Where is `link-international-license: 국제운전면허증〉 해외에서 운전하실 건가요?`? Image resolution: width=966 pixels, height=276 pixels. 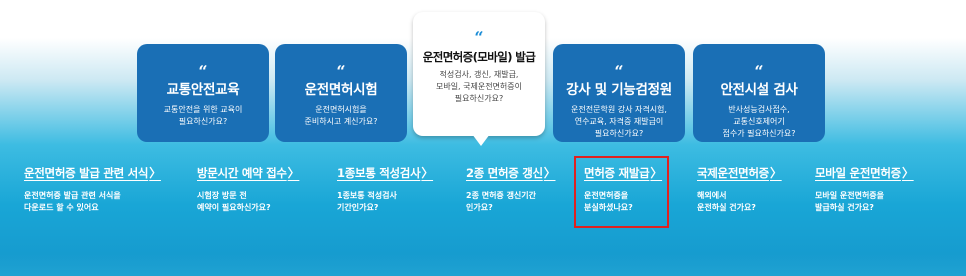
link-international-license: 국제운전면허증〉 해외에서 운전하실 건가요? is located at coordinates (739, 190).